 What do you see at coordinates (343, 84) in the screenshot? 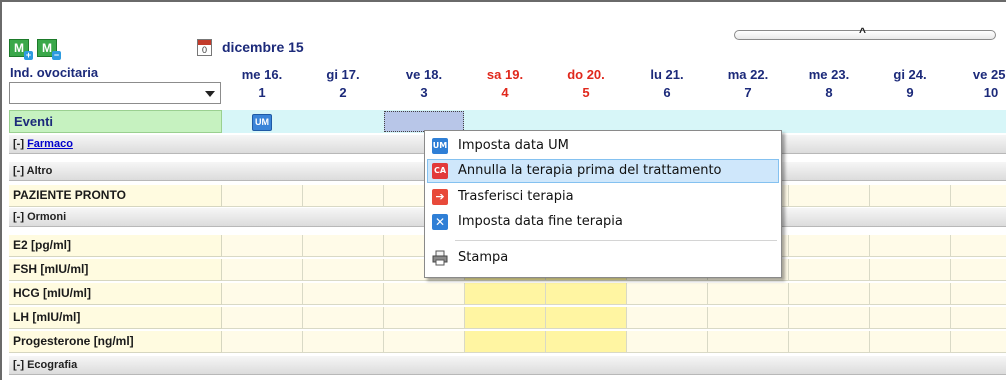
I see `day-header: gi 17. 2` at bounding box center [343, 84].